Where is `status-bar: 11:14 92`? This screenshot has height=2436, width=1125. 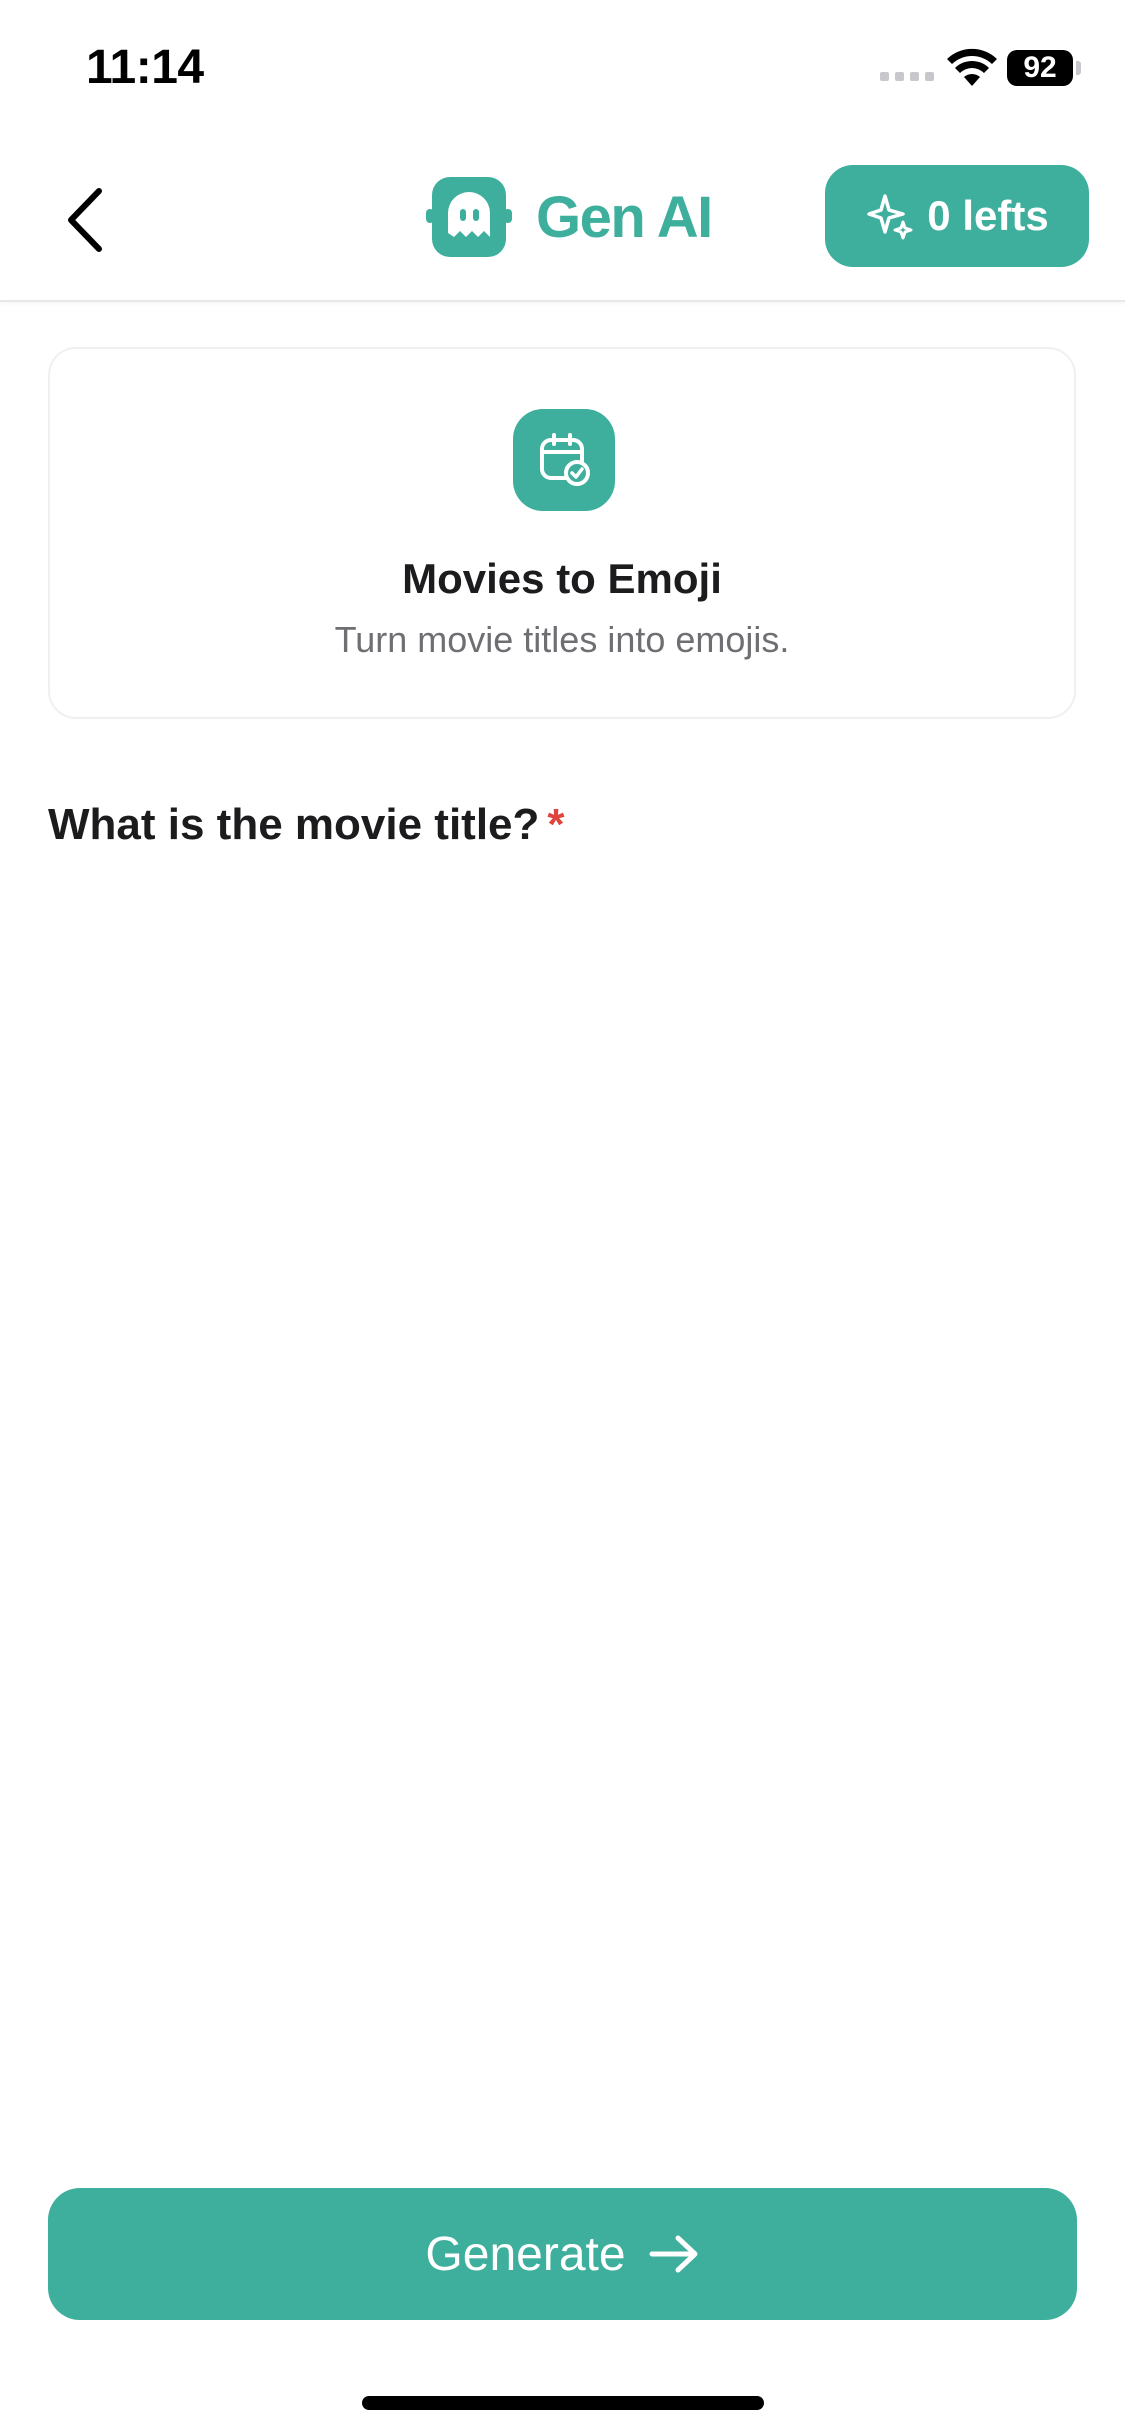
status-bar: 11:14 92 is located at coordinates (562, 70).